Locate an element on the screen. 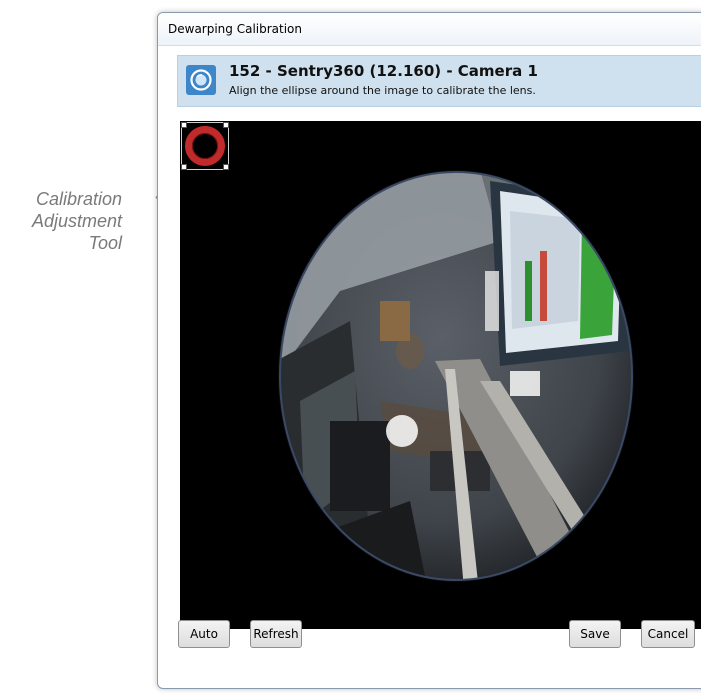  calibration-adjustment-tool is located at coordinates (205, 146).